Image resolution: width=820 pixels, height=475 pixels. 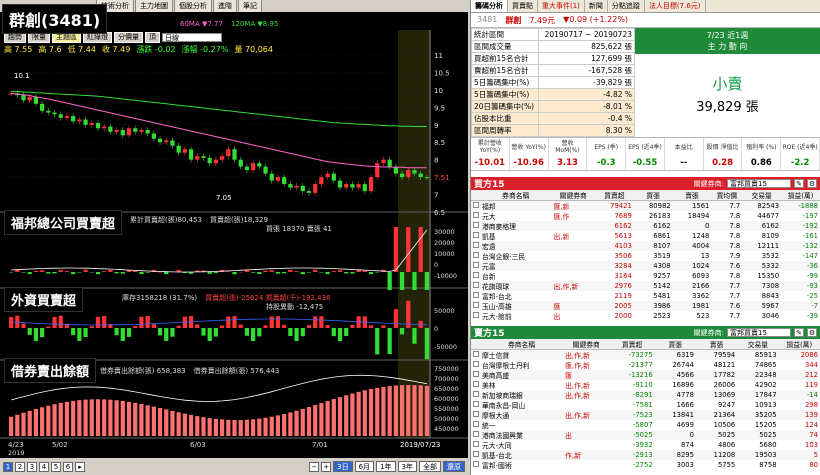 I want to click on tab-news: 新聞, so click(x=596, y=6).